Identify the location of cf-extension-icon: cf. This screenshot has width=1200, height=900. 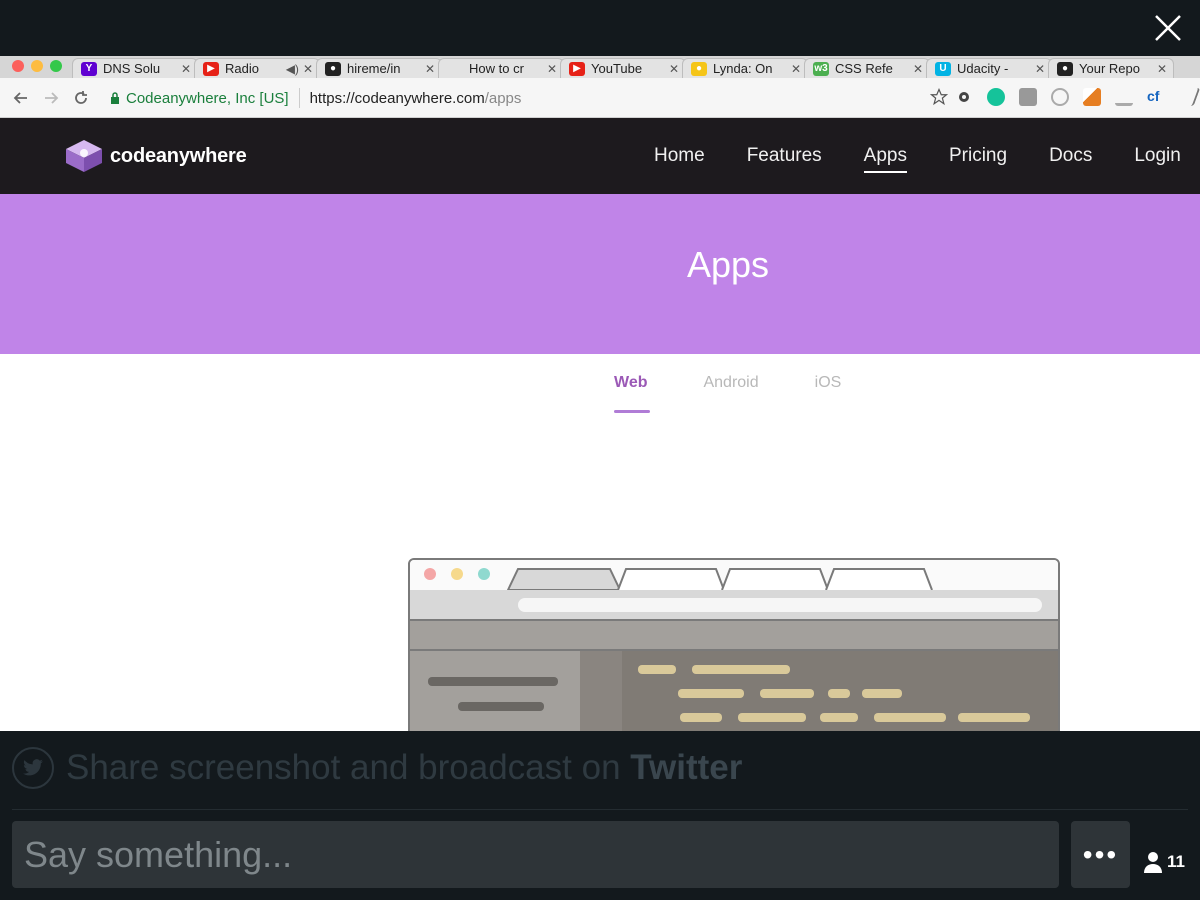
(1156, 97).